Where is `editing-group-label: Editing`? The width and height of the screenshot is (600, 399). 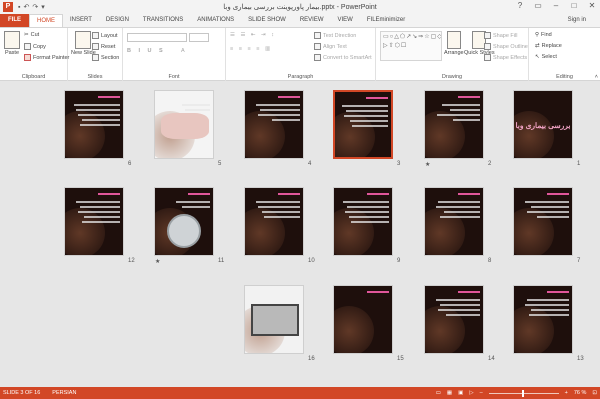
editing-group-label: Editing is located at coordinates (564, 77).